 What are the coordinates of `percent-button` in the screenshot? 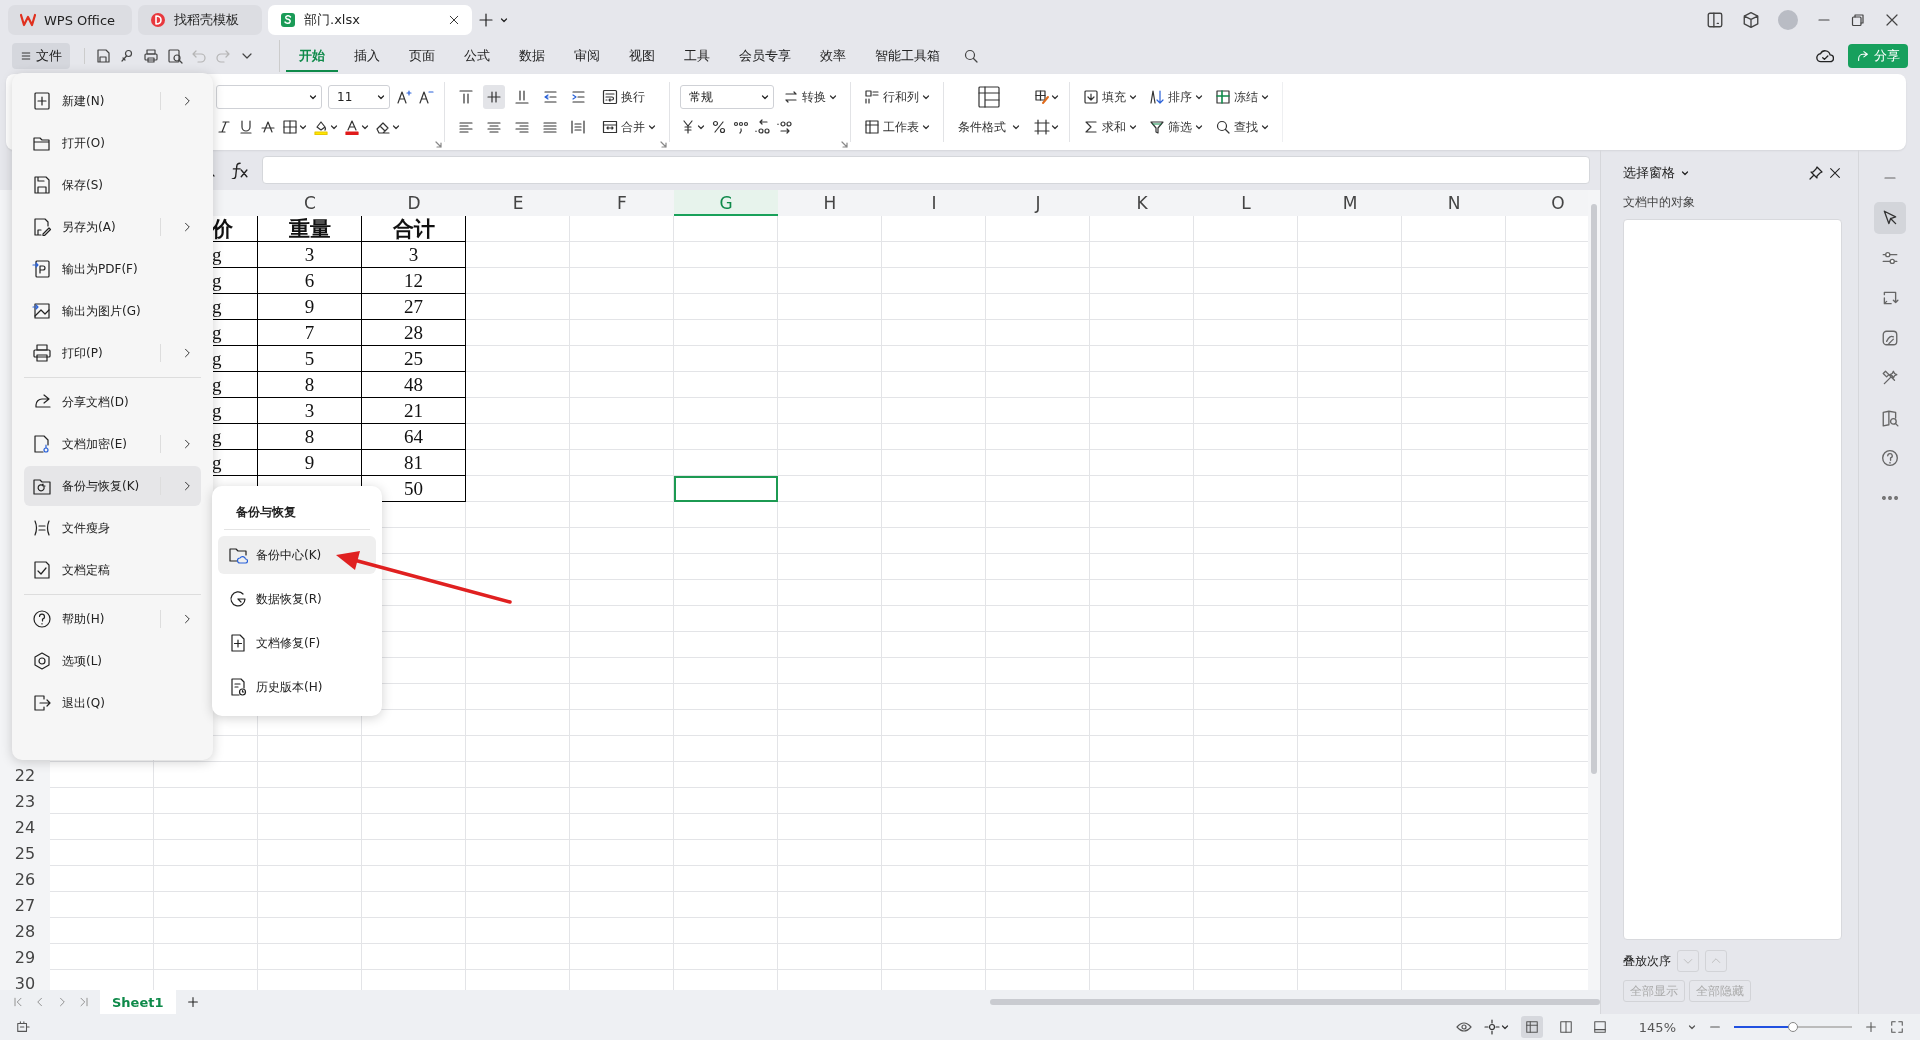 It's located at (719, 127).